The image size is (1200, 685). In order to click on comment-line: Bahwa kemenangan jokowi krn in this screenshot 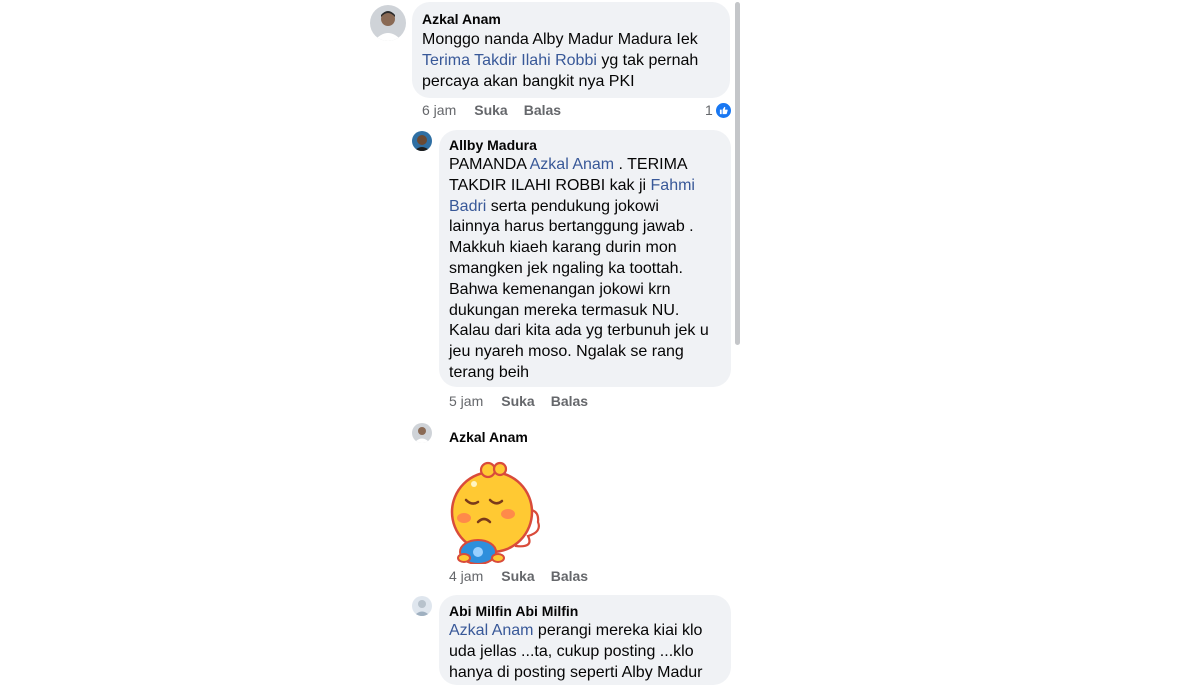, I will do `click(579, 290)`.